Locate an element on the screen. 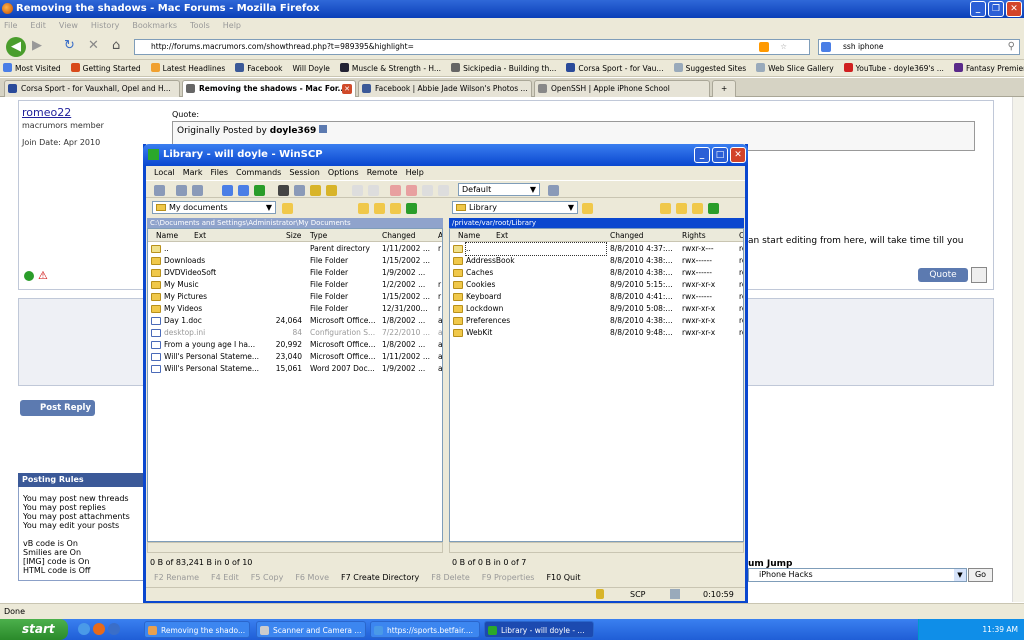 The width and height of the screenshot is (1024, 640). remote-directory-select: Library ▼ is located at coordinates (515, 207).